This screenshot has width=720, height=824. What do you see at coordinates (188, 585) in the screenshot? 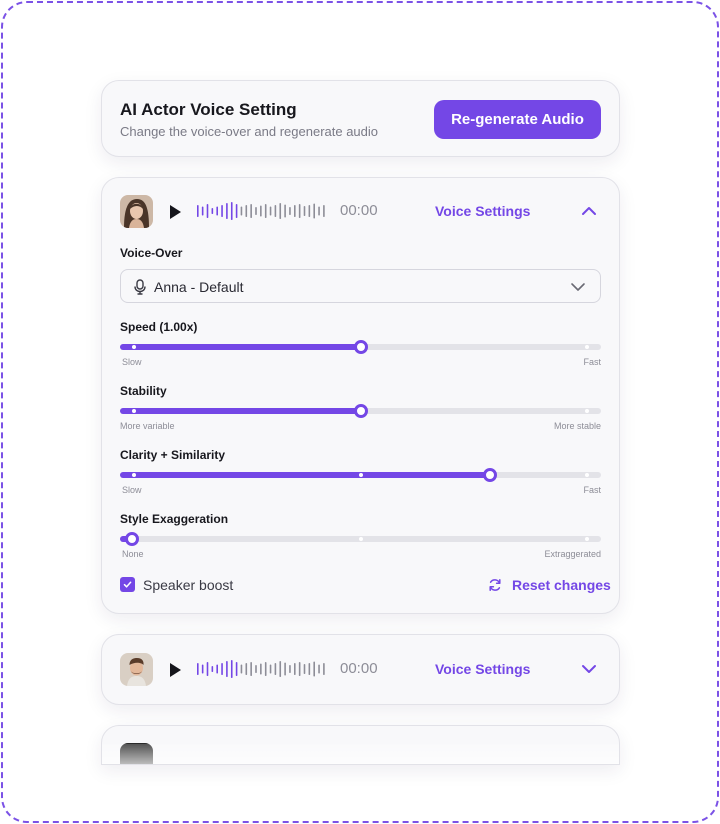
I see `speaker-boost-label: Speaker boost` at bounding box center [188, 585].